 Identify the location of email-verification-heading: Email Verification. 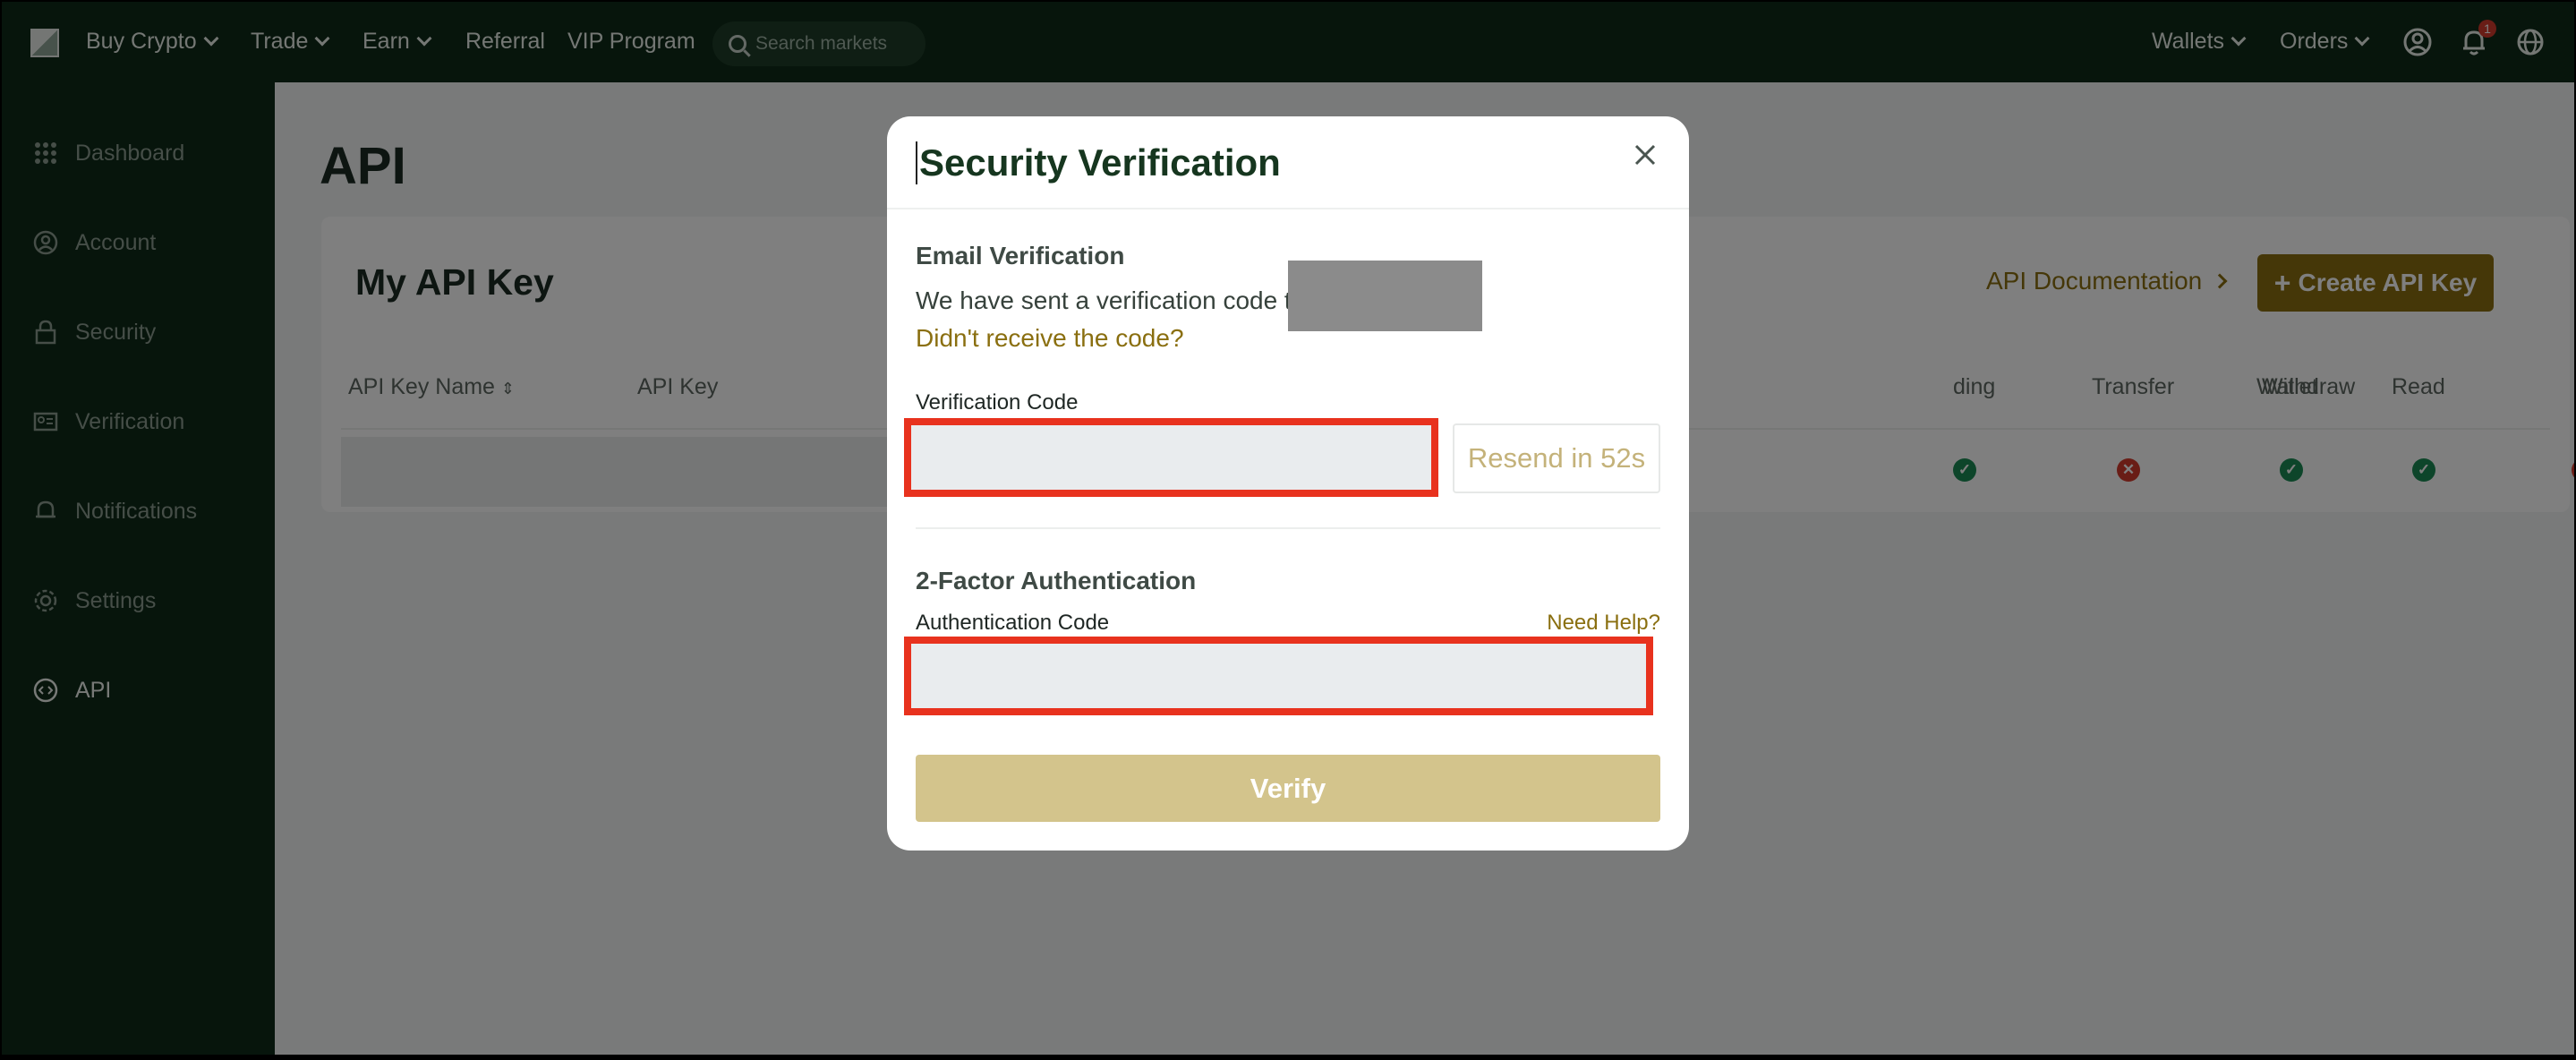
(1020, 255).